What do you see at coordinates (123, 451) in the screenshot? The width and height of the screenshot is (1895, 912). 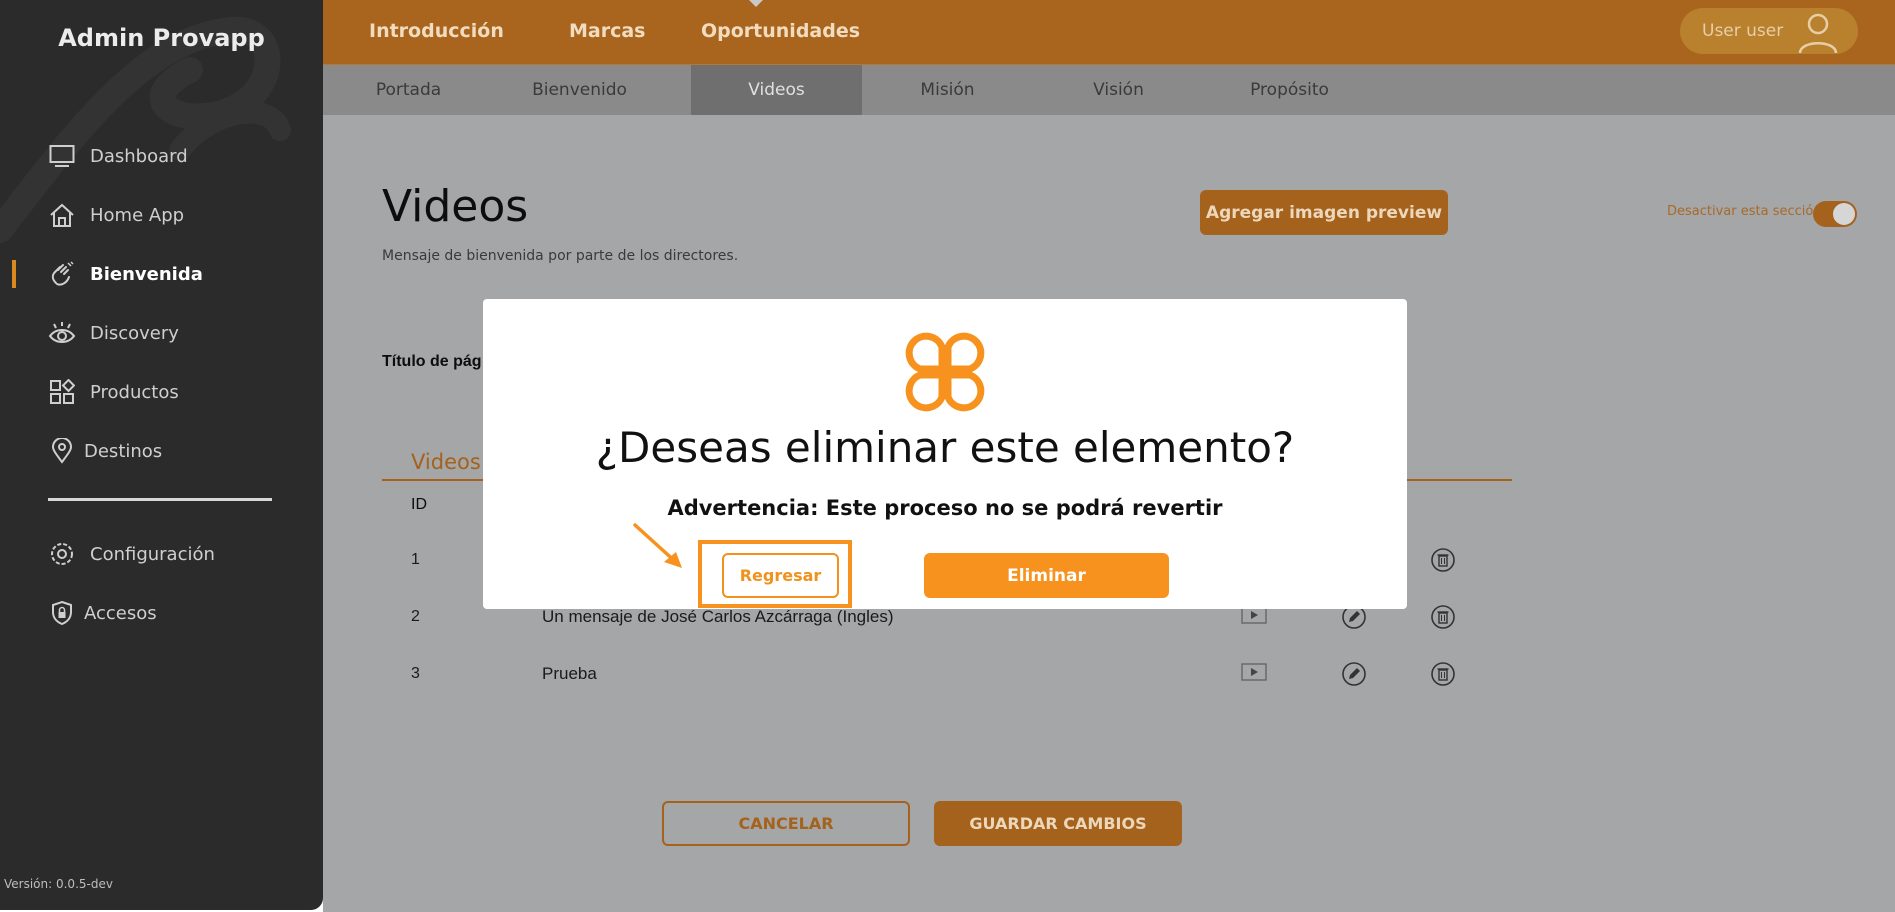 I see `sidebar-item-label: Destinos` at bounding box center [123, 451].